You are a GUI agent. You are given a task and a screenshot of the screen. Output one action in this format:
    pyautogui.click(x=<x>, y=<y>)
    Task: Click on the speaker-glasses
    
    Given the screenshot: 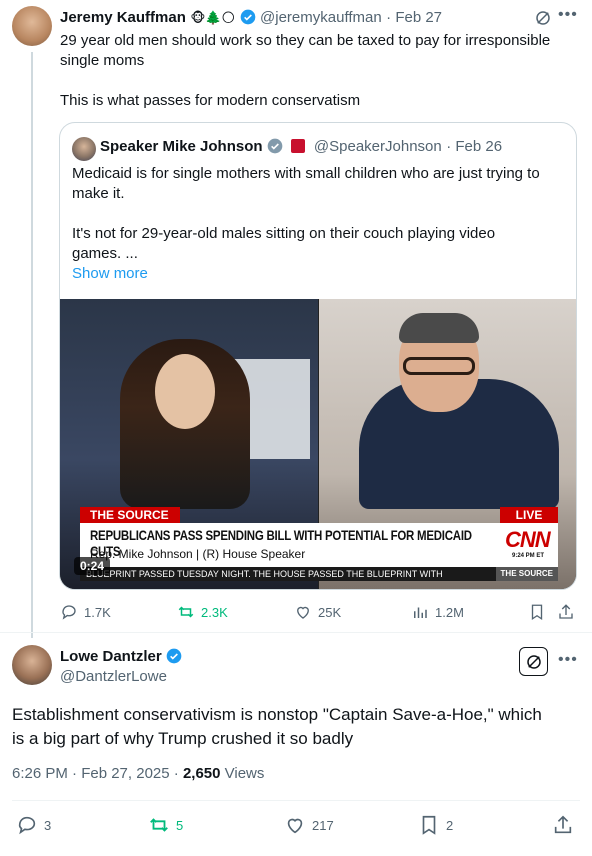 What is the action you would take?
    pyautogui.click(x=439, y=366)
    